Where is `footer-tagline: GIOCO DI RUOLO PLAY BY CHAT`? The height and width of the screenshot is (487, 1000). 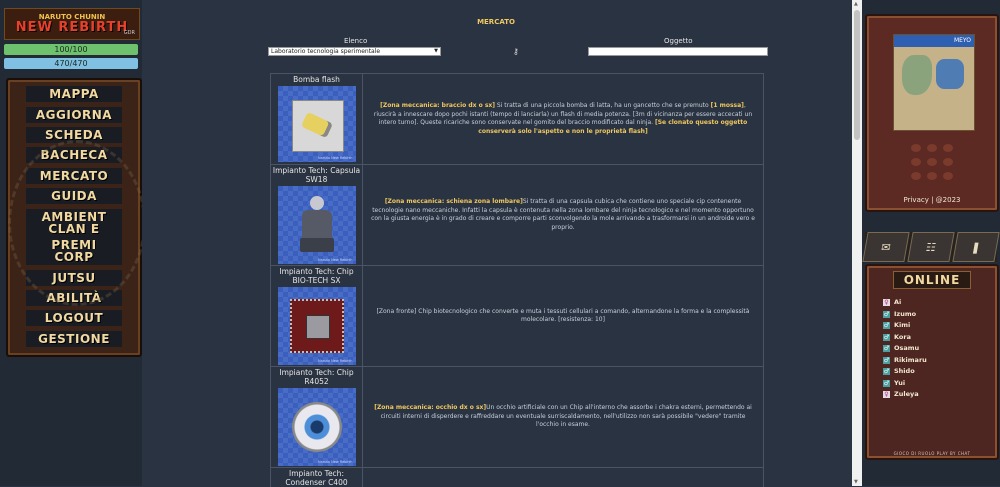 footer-tagline: GIOCO DI RUOLO PLAY BY CHAT is located at coordinates (932, 453).